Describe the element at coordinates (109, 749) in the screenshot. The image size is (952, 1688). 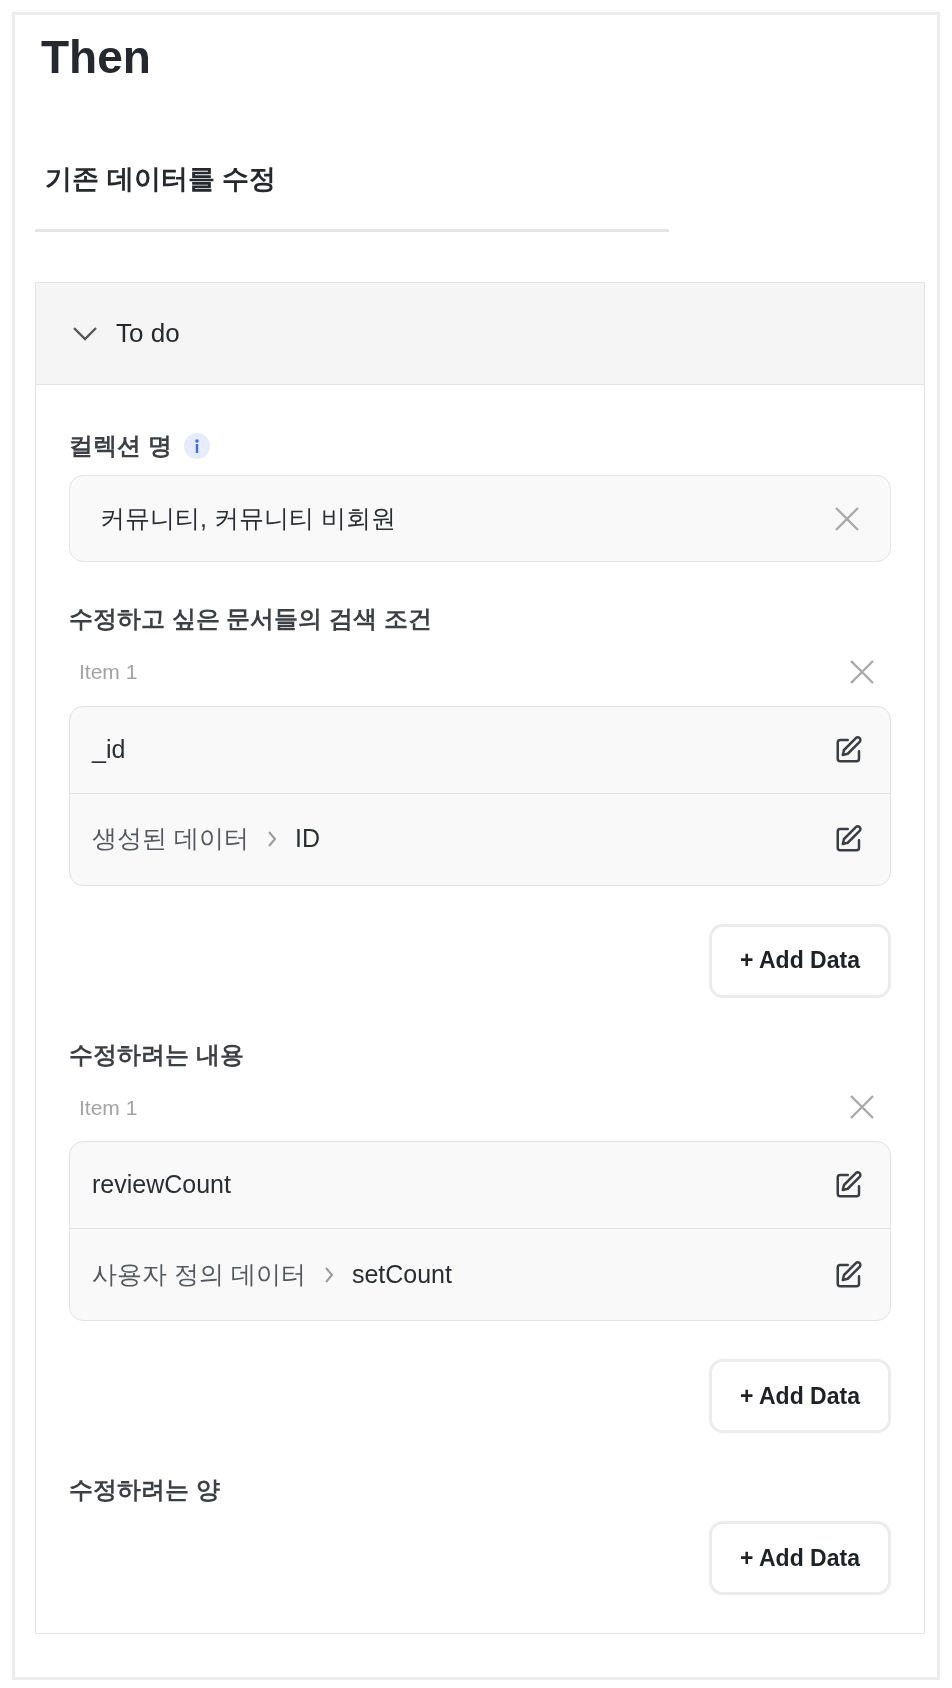
I see `data-path-text: _id` at that location.